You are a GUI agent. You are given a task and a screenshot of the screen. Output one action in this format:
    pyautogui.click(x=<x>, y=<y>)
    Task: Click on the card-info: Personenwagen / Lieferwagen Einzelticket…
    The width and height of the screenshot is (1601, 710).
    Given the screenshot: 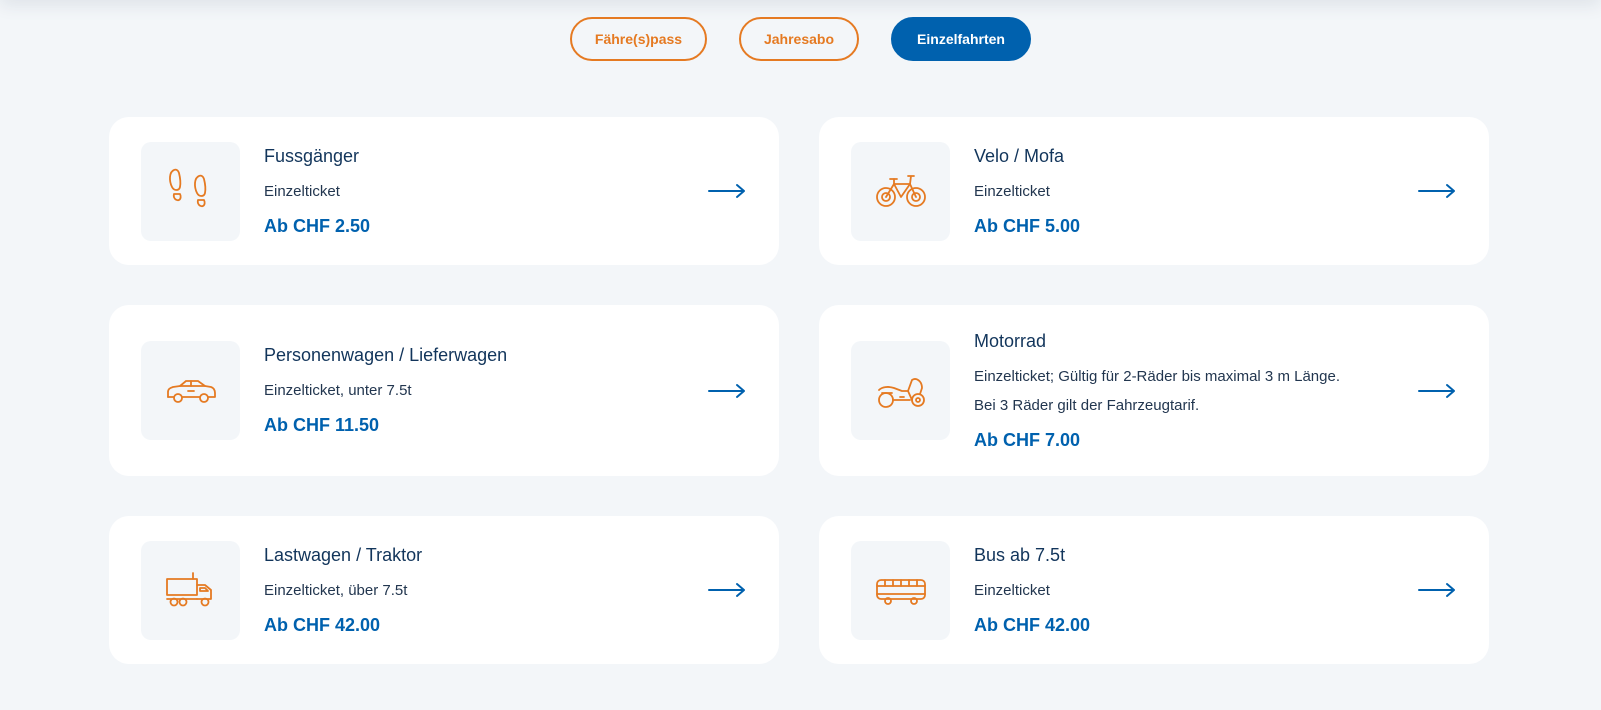 What is the action you would take?
    pyautogui.click(x=475, y=390)
    